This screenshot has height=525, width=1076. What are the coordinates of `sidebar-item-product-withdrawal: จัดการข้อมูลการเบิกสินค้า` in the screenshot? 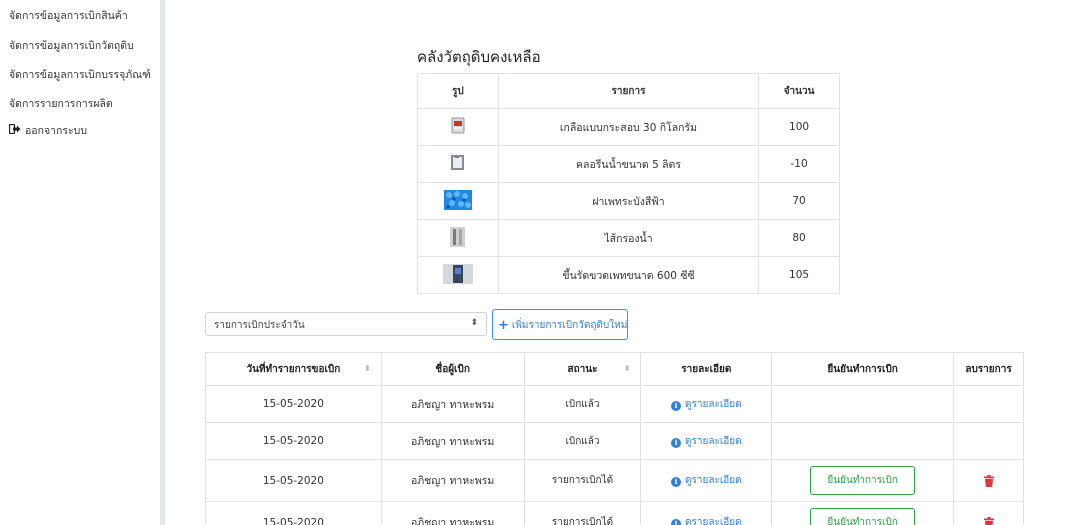 It's located at (68, 15).